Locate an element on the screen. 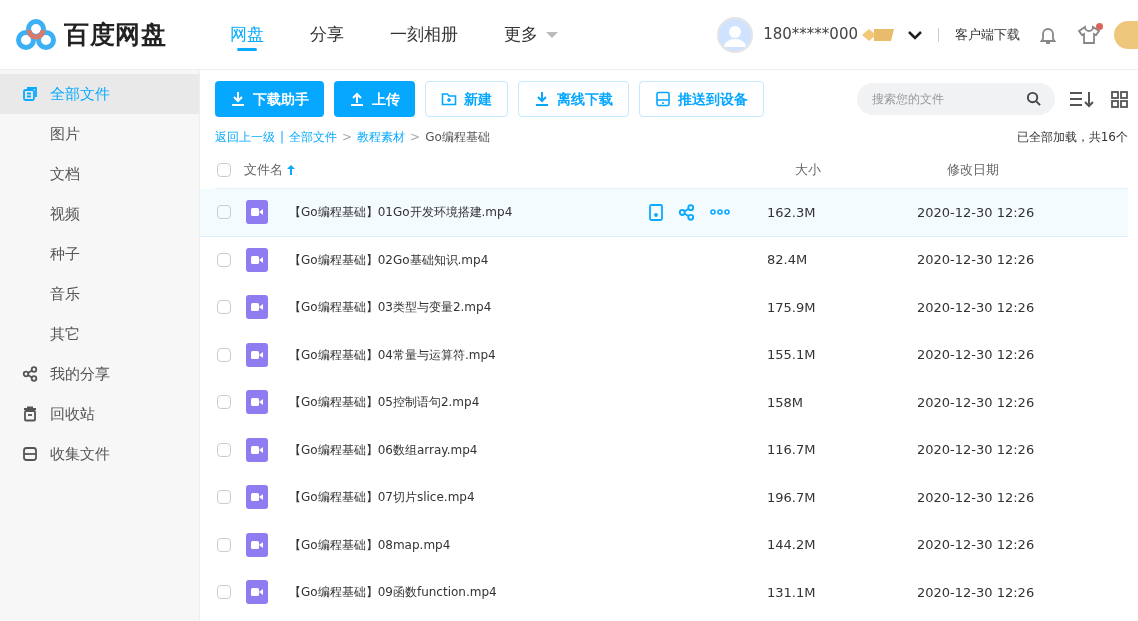 This screenshot has height=621, width=1138. nav-tab: 一刻相册 is located at coordinates (424, 34).